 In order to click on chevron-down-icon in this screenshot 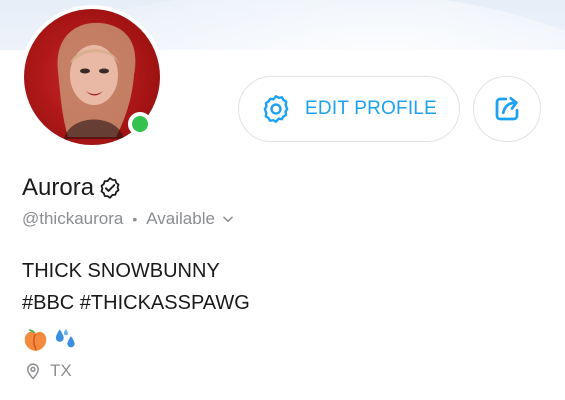, I will do `click(228, 219)`.